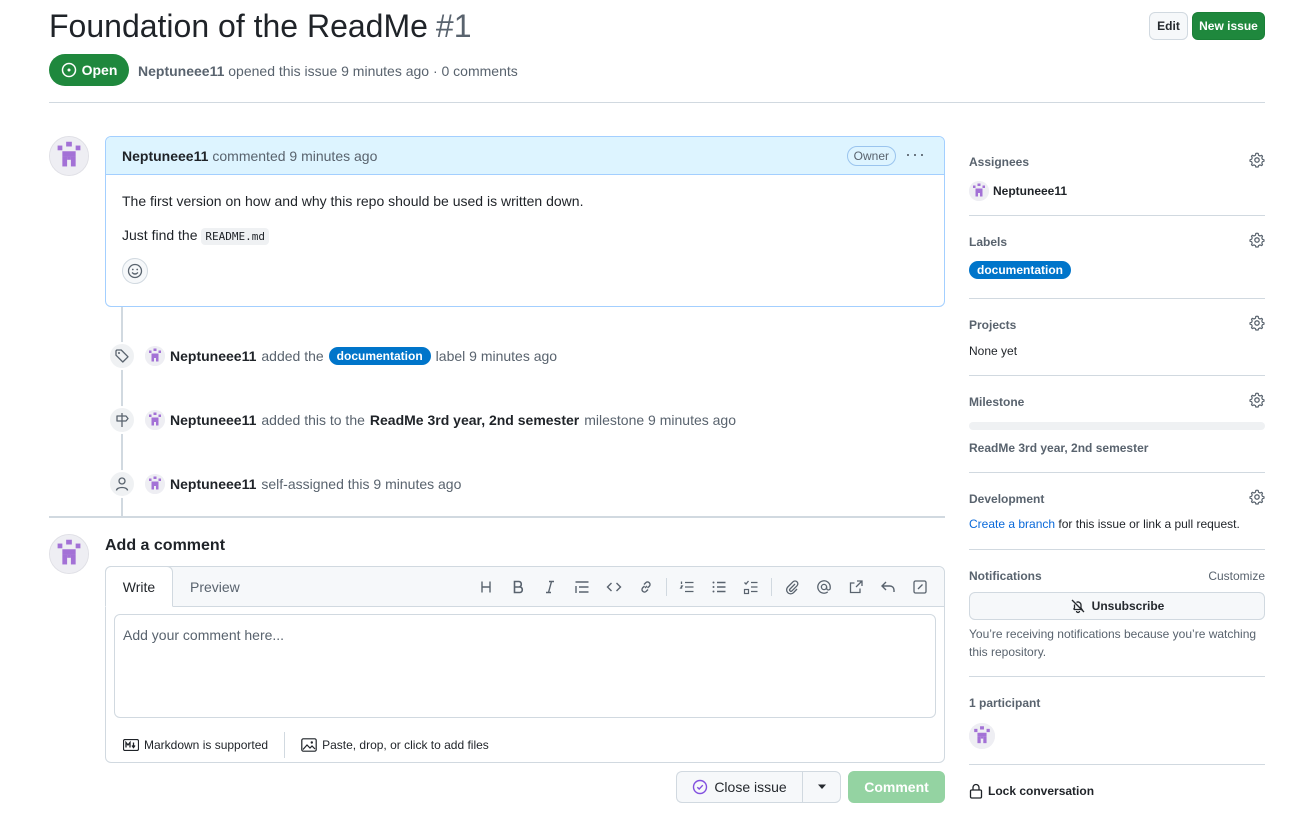 The width and height of the screenshot is (1294, 818). I want to click on markdown-icon, so click(131, 745).